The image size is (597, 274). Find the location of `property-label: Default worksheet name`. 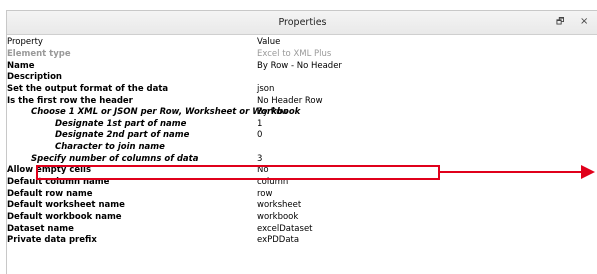

property-label: Default worksheet name is located at coordinates (66, 205).